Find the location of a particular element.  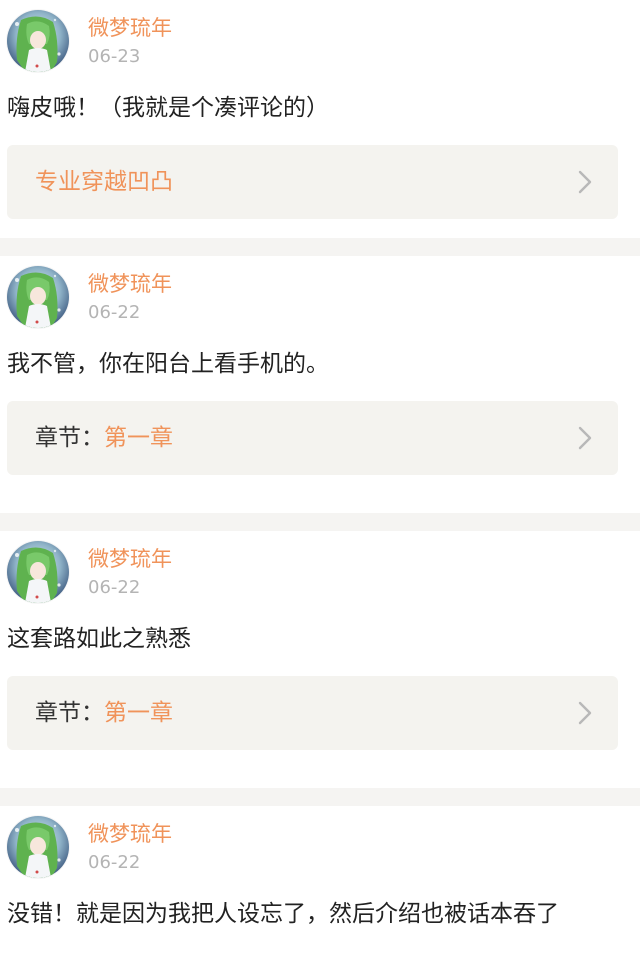

comment-text: 没错！就是因为我把人设忘了，然后介绍也被话本吞了 is located at coordinates (283, 914).